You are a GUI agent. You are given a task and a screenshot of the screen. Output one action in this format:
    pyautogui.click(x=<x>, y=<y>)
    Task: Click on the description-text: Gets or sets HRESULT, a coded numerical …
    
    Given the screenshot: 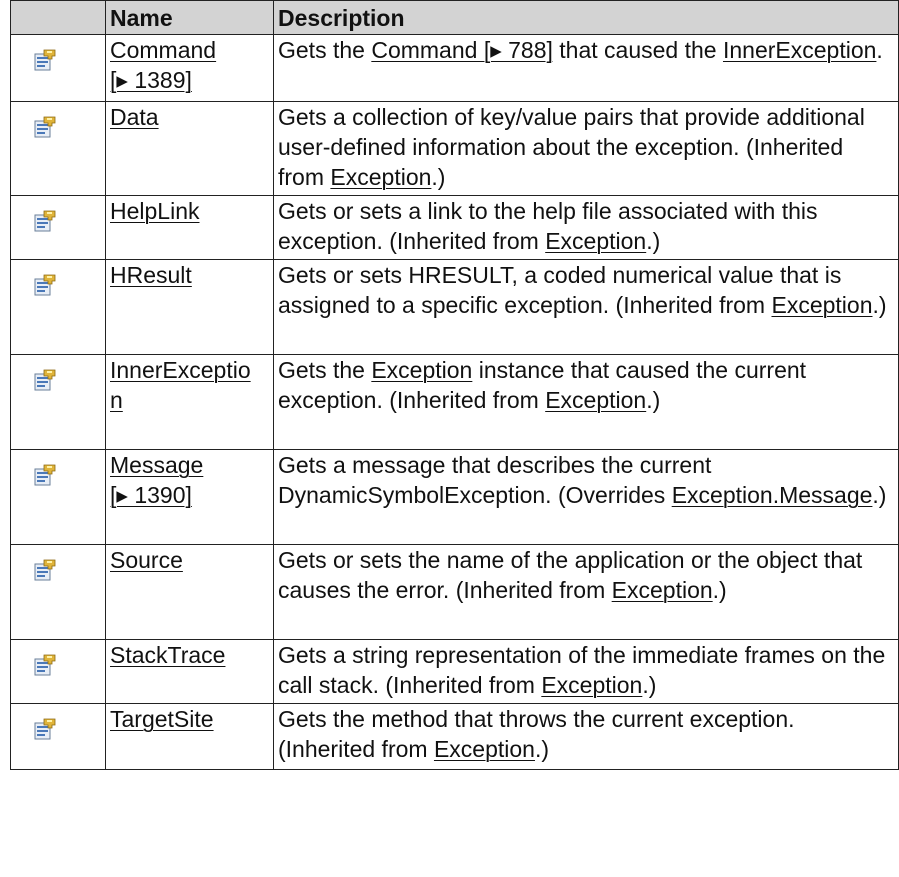 What is the action you would take?
    pyautogui.click(x=560, y=290)
    